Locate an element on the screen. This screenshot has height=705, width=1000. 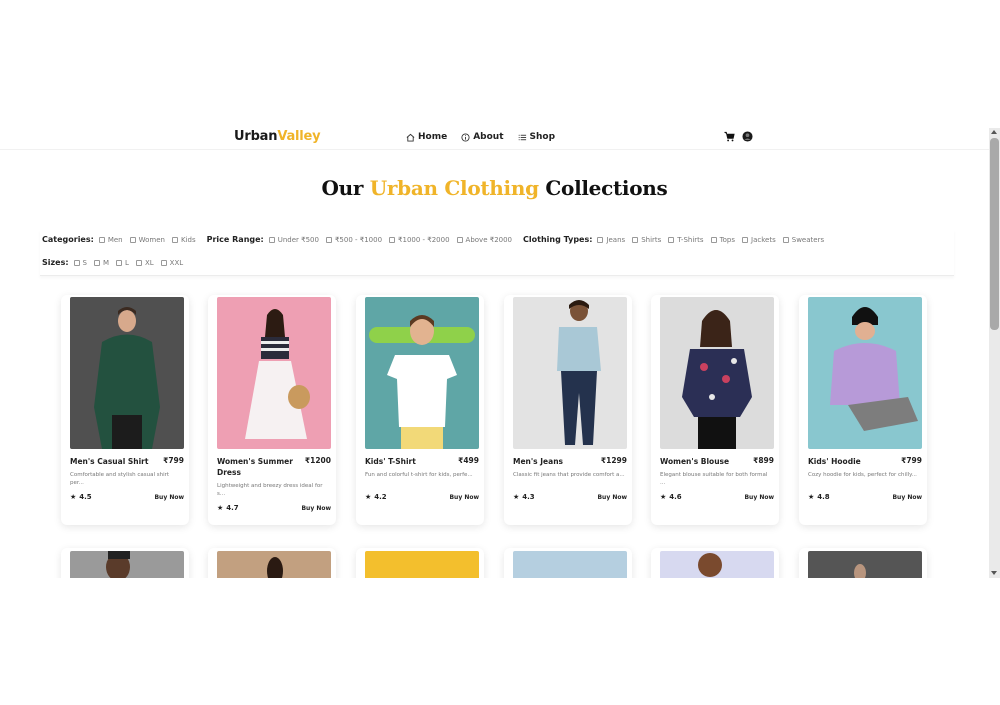
scroll-up-arrow-icon is located at coordinates (994, 132).